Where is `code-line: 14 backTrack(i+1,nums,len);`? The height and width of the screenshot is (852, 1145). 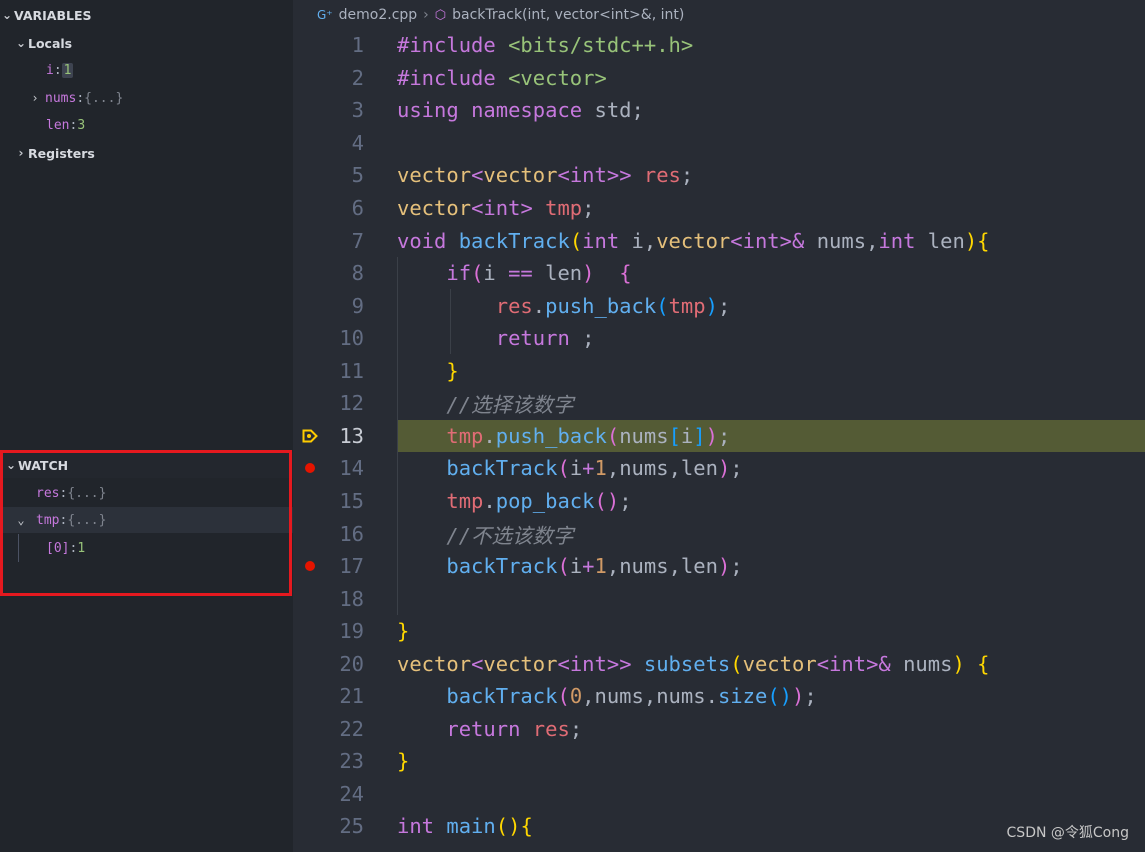 code-line: 14 backTrack(i+1,nums,len); is located at coordinates (719, 468).